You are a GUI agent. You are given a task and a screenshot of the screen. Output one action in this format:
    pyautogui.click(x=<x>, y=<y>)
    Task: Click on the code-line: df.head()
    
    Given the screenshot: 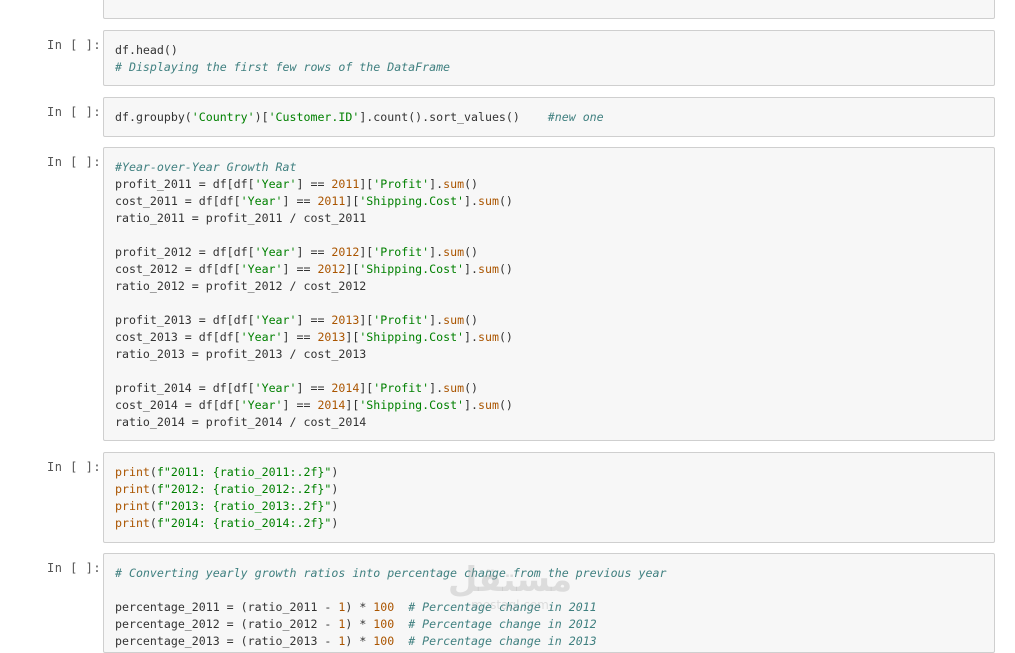 What is the action you would take?
    pyautogui.click(x=146, y=50)
    